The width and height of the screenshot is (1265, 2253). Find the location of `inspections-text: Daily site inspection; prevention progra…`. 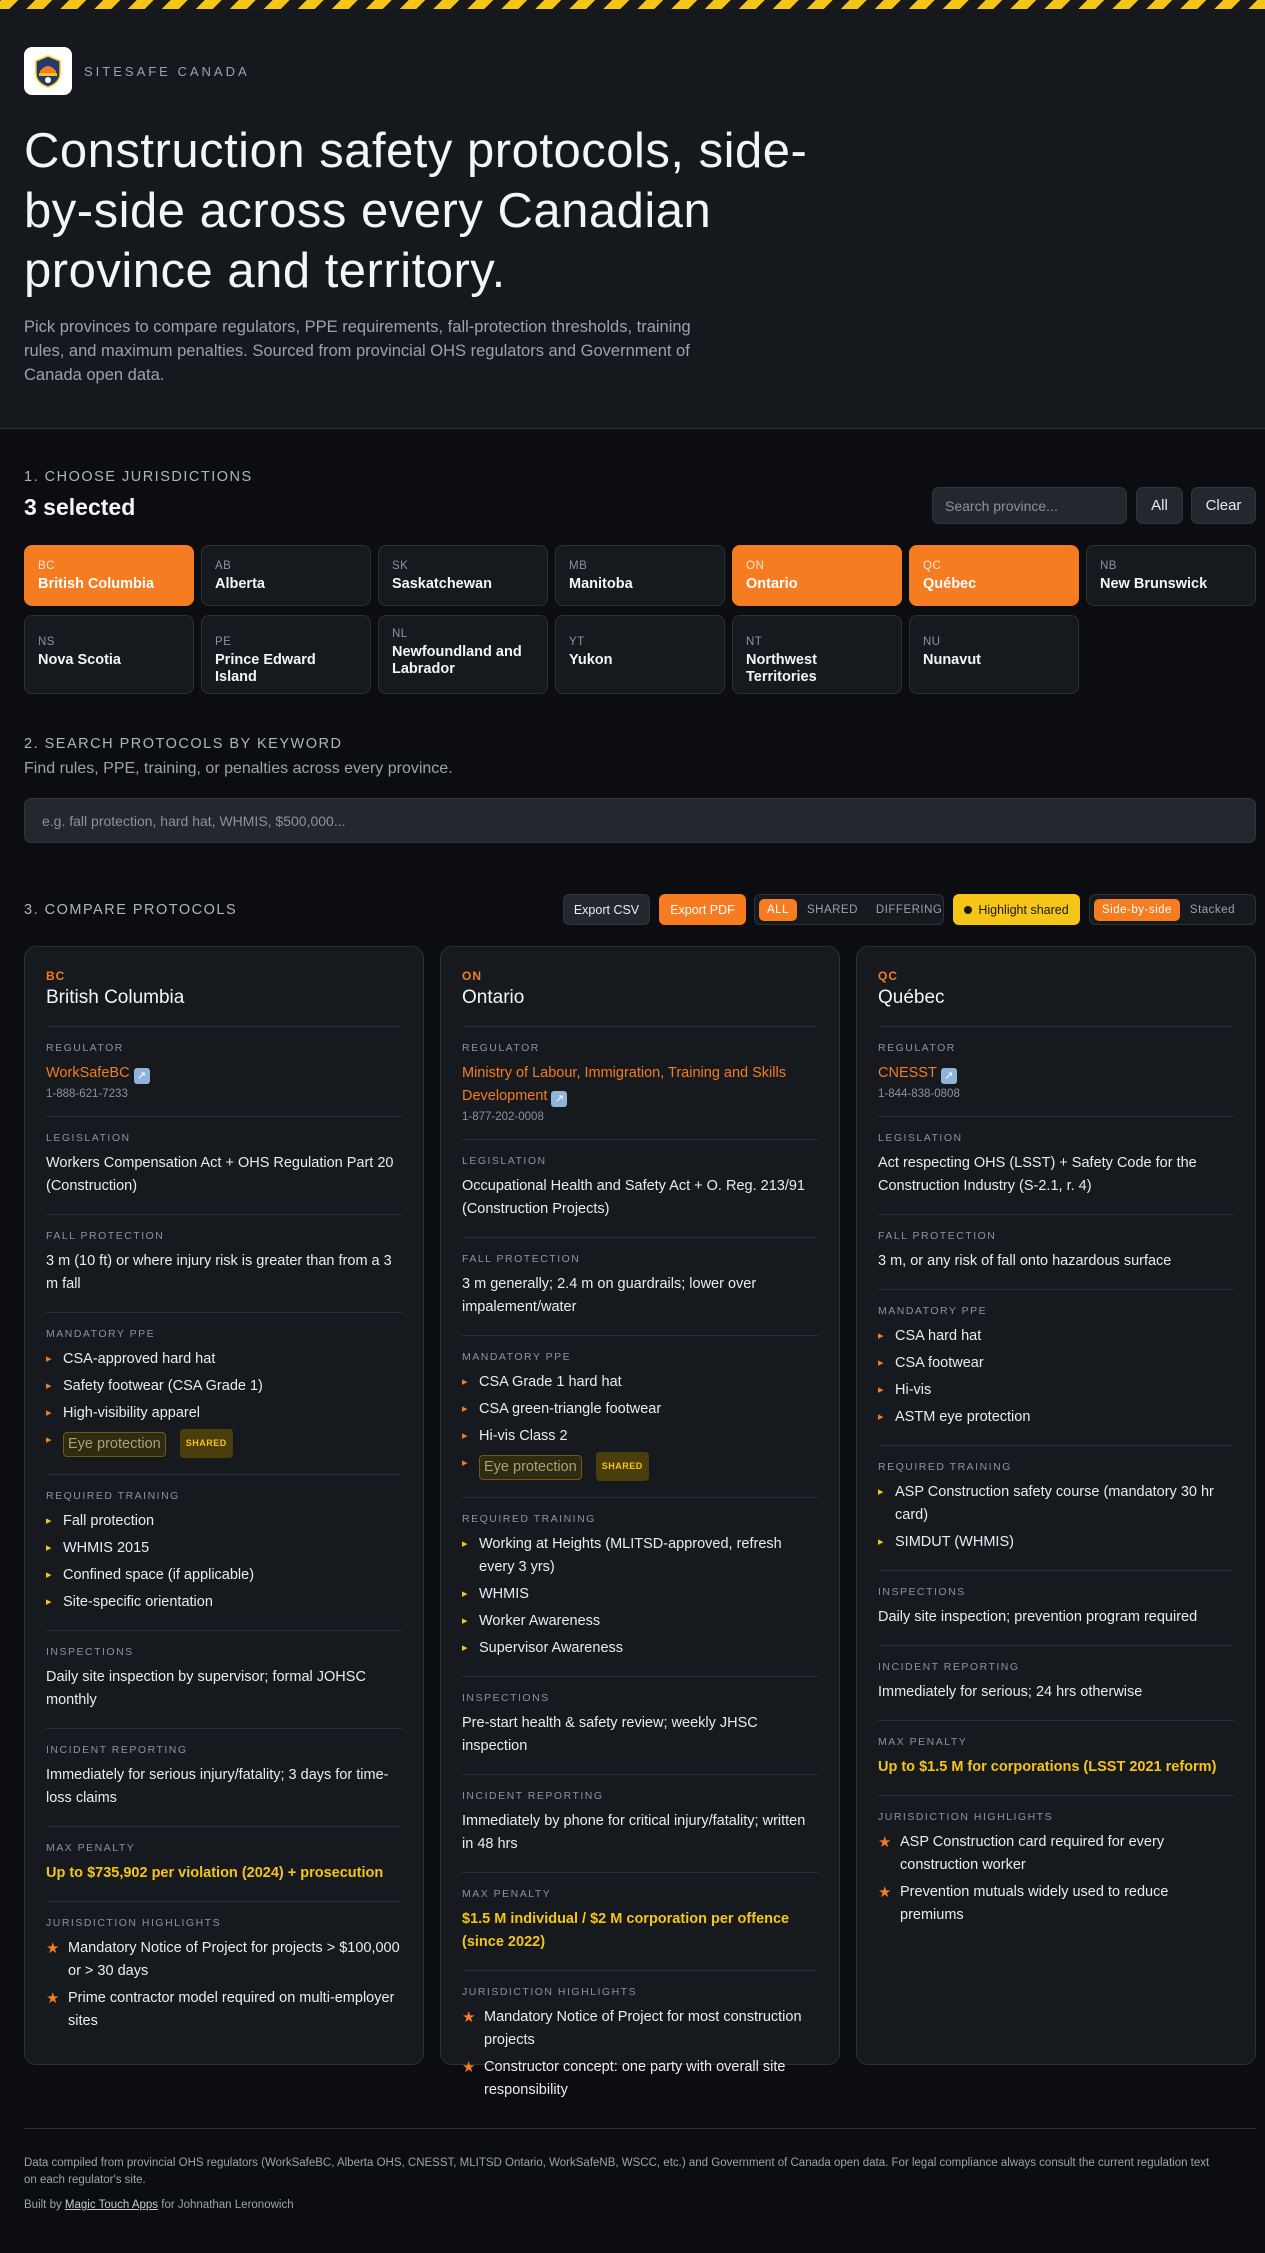

inspections-text: Daily site inspection; prevention progra… is located at coordinates (1038, 1617).